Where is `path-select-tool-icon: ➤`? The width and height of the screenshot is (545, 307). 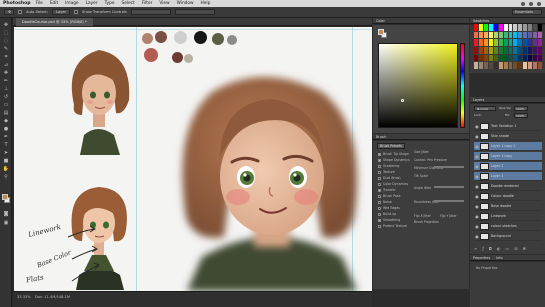
path-select-tool-icon: ➤ is located at coordinates (6, 152).